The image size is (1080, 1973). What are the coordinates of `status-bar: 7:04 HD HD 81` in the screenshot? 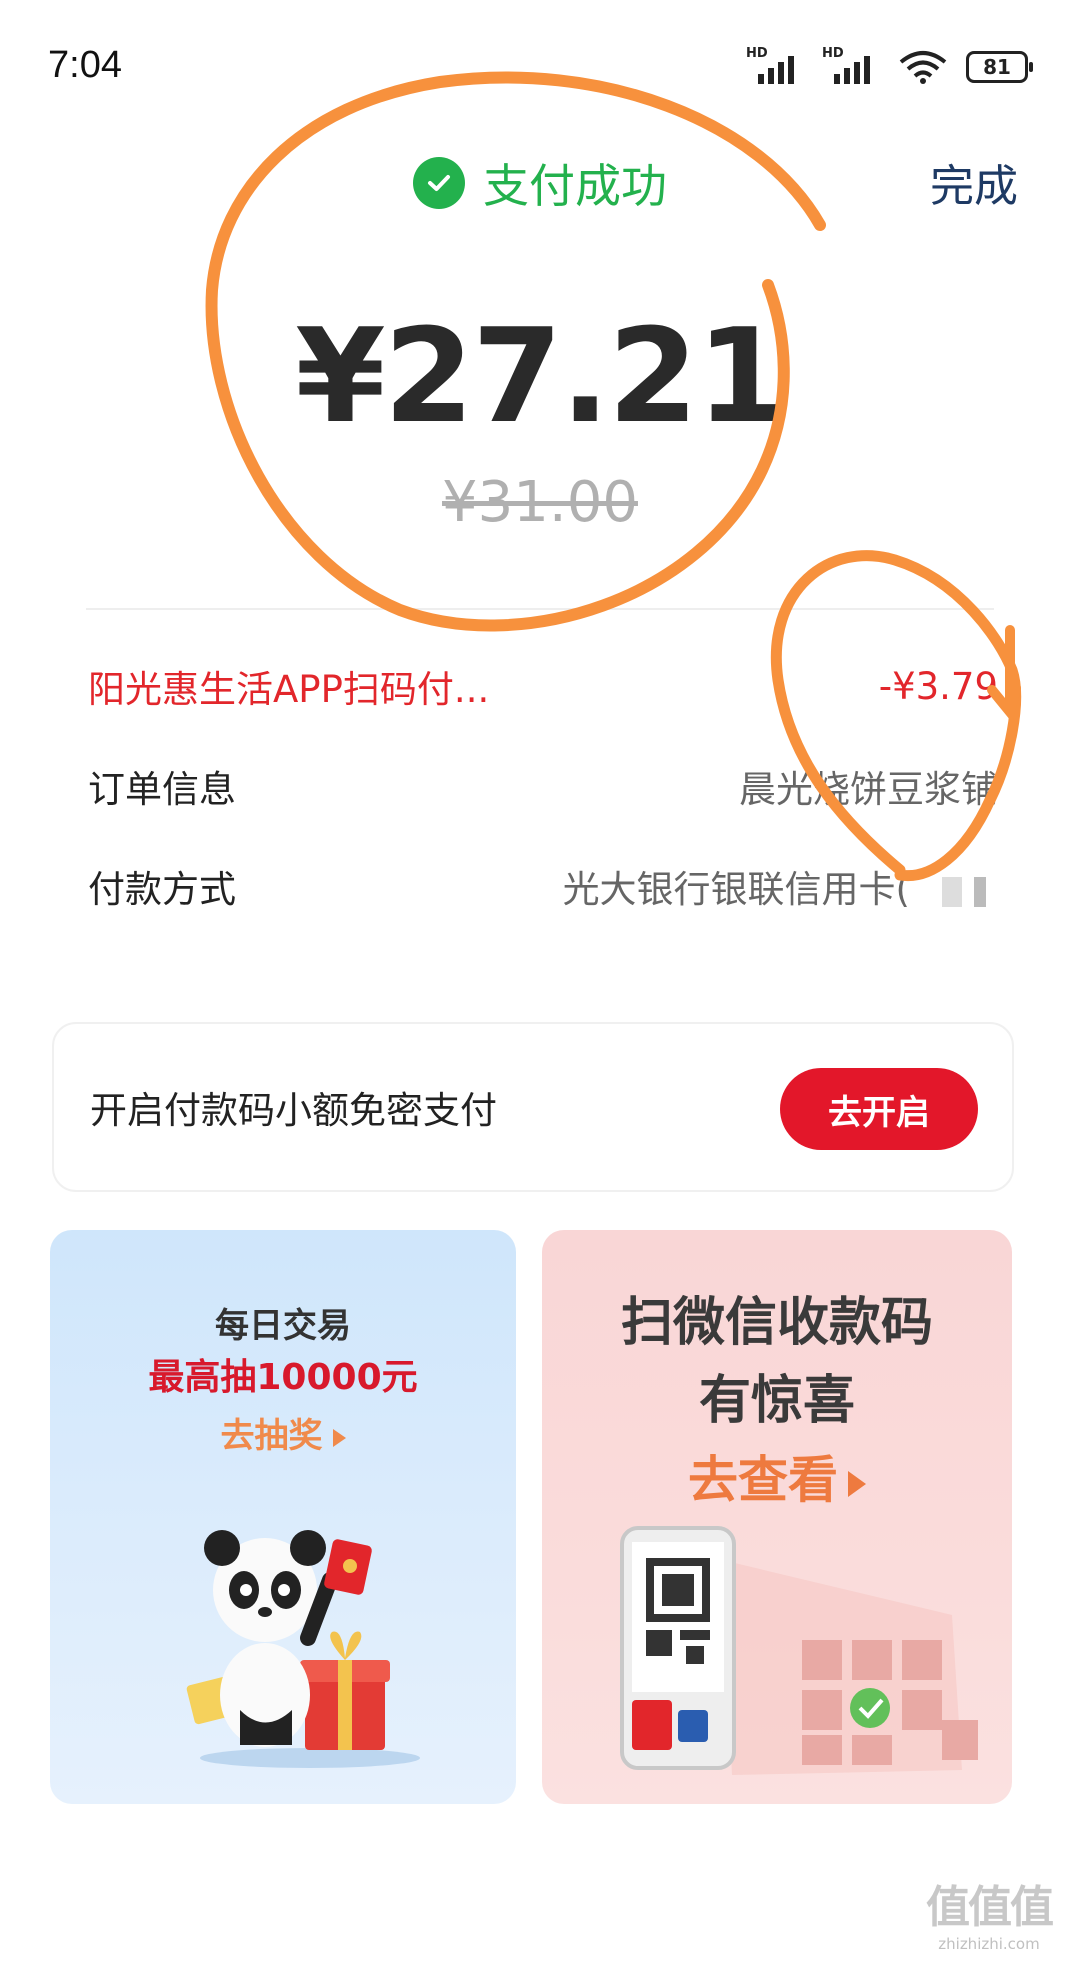 It's located at (540, 65).